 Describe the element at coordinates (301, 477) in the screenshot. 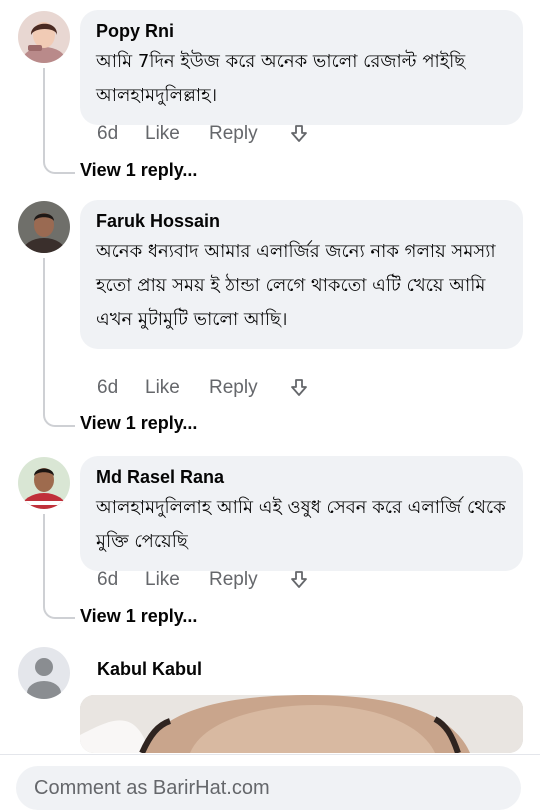

I see `comment-author: Md Rasel Rana` at that location.